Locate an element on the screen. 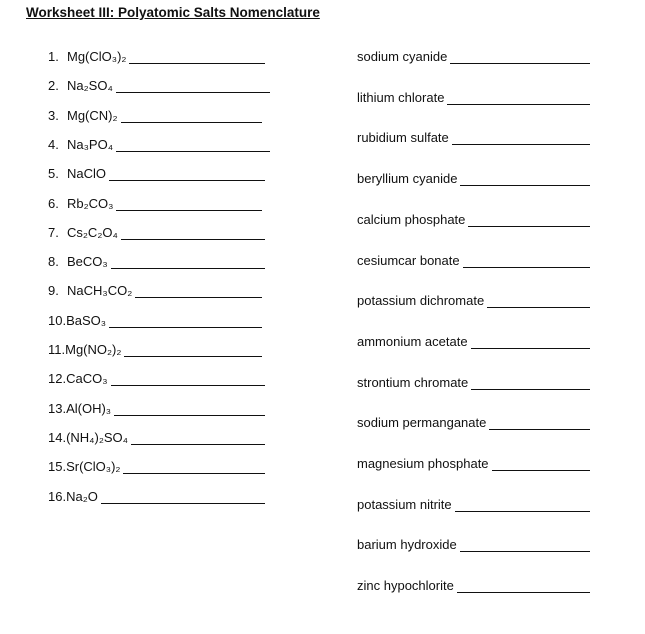 The height and width of the screenshot is (634, 645). compound-name: magnesium phosphate is located at coordinates (423, 463).